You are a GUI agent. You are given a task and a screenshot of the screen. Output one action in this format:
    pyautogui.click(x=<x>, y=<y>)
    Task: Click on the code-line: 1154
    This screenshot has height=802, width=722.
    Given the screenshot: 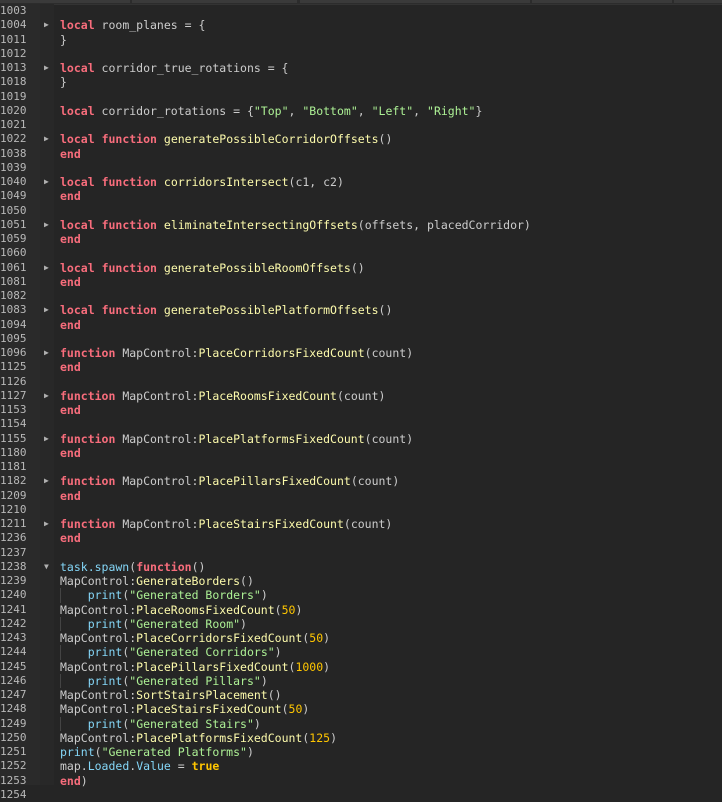 What is the action you would take?
    pyautogui.click(x=361, y=424)
    